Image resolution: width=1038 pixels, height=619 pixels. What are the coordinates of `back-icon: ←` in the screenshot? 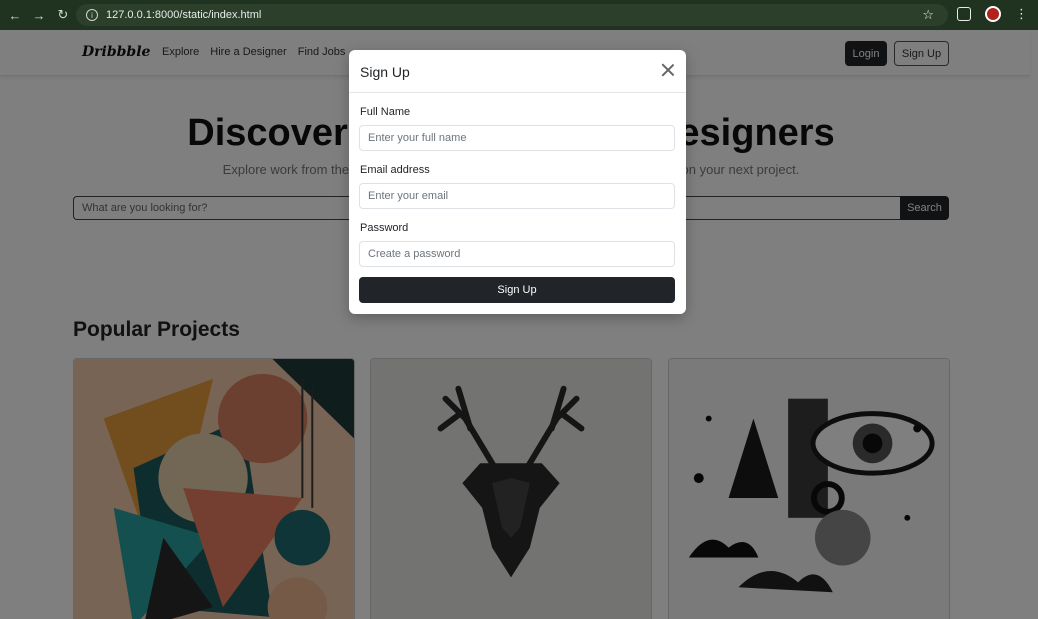 It's located at (15, 15).